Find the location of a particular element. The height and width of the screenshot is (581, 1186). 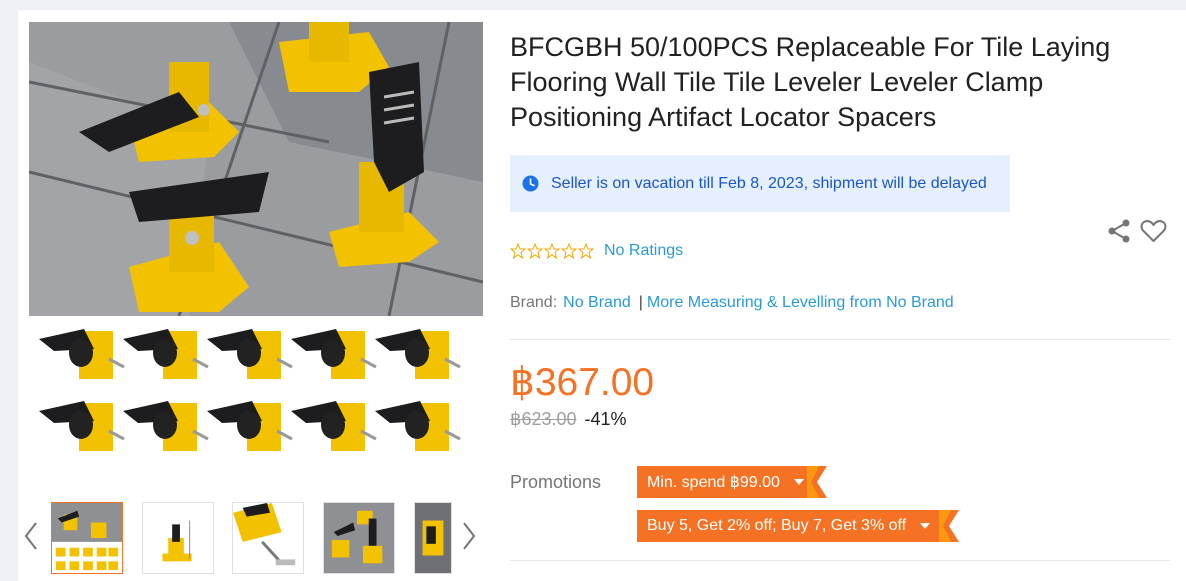

promotion-tag-label: Min. spend ฿99.00 is located at coordinates (713, 482).